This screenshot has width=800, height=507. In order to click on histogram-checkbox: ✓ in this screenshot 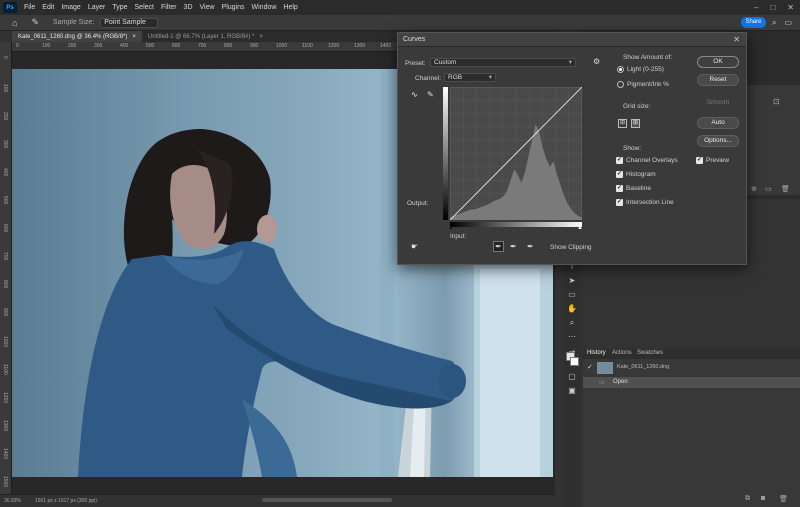, I will do `click(619, 174)`.